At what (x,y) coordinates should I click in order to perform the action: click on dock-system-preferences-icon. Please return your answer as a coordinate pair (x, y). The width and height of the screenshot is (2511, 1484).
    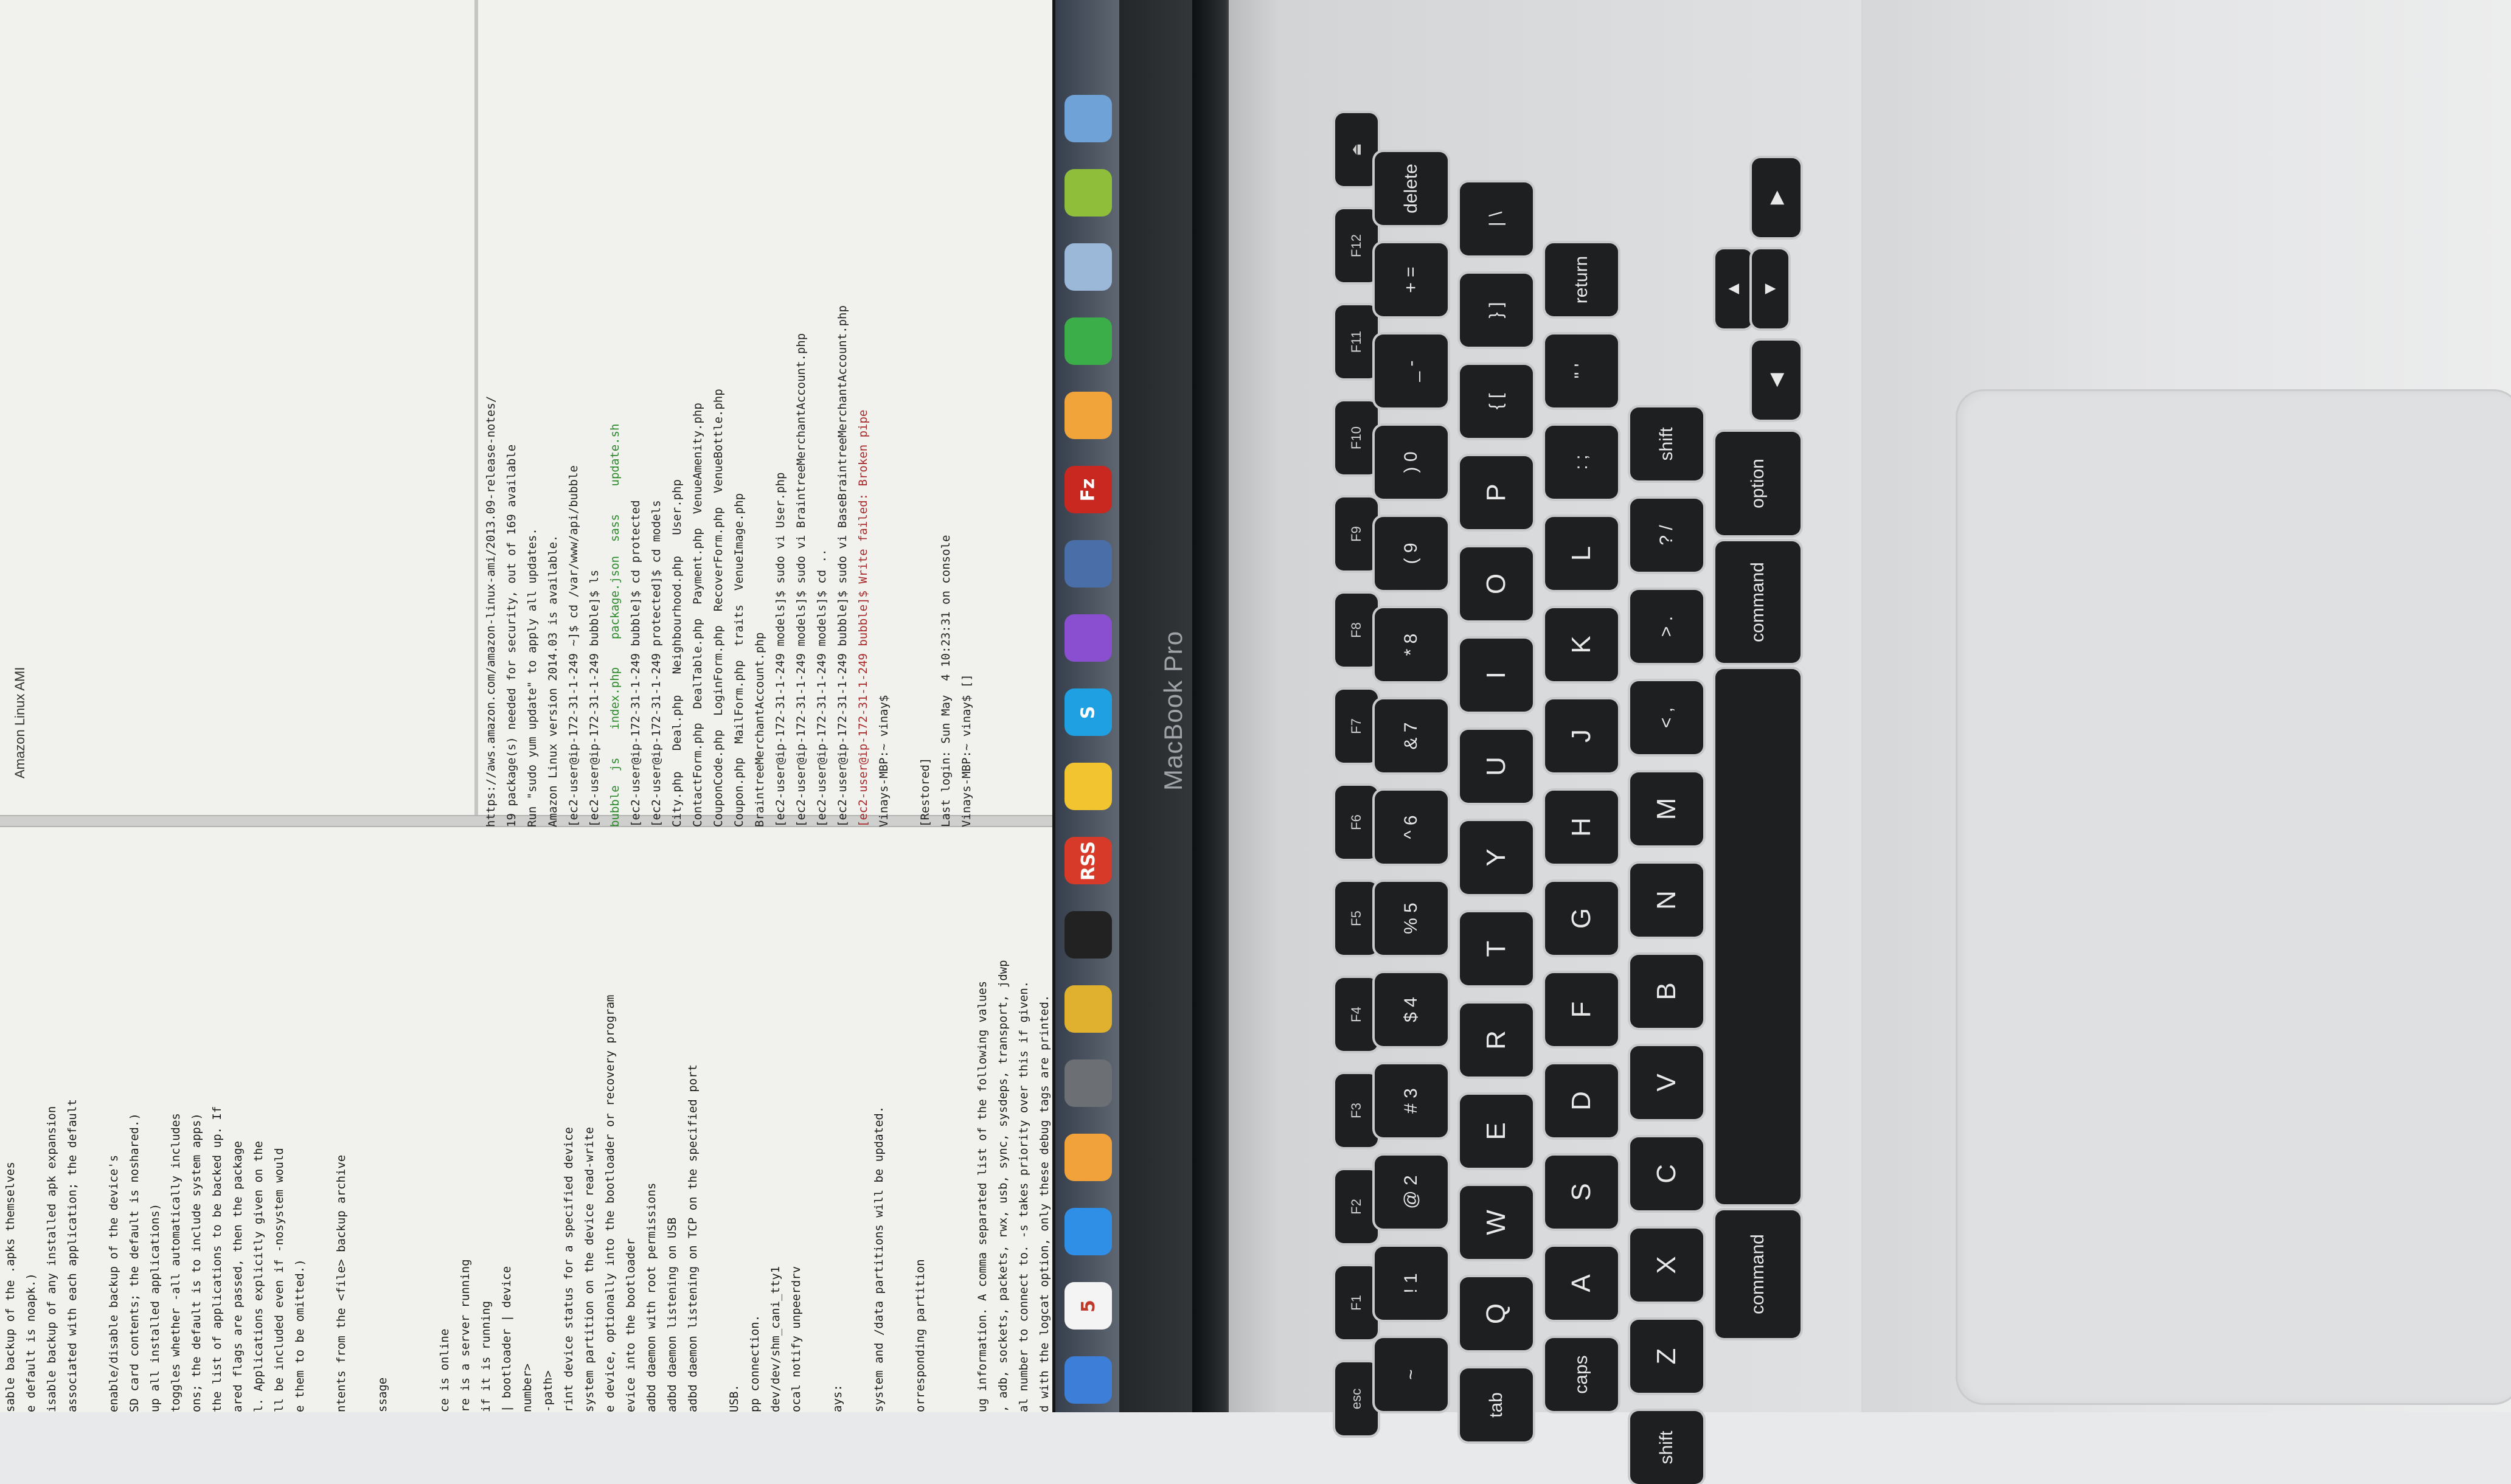
    Looking at the image, I should click on (1088, 1083).